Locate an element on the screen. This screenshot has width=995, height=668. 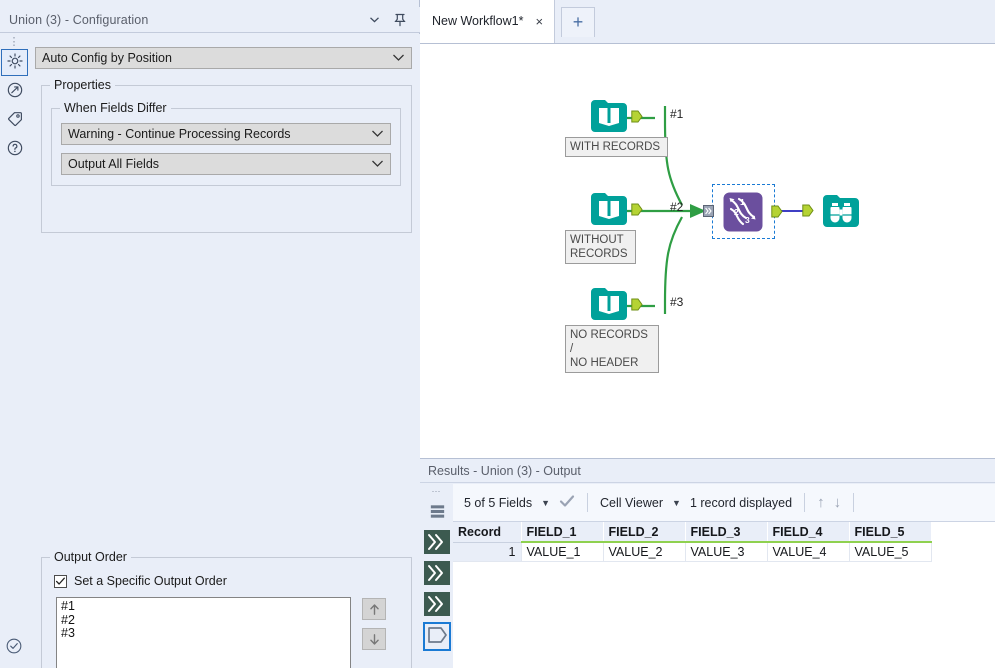
output-order-list: #1 #2 #3 is located at coordinates (203, 632).